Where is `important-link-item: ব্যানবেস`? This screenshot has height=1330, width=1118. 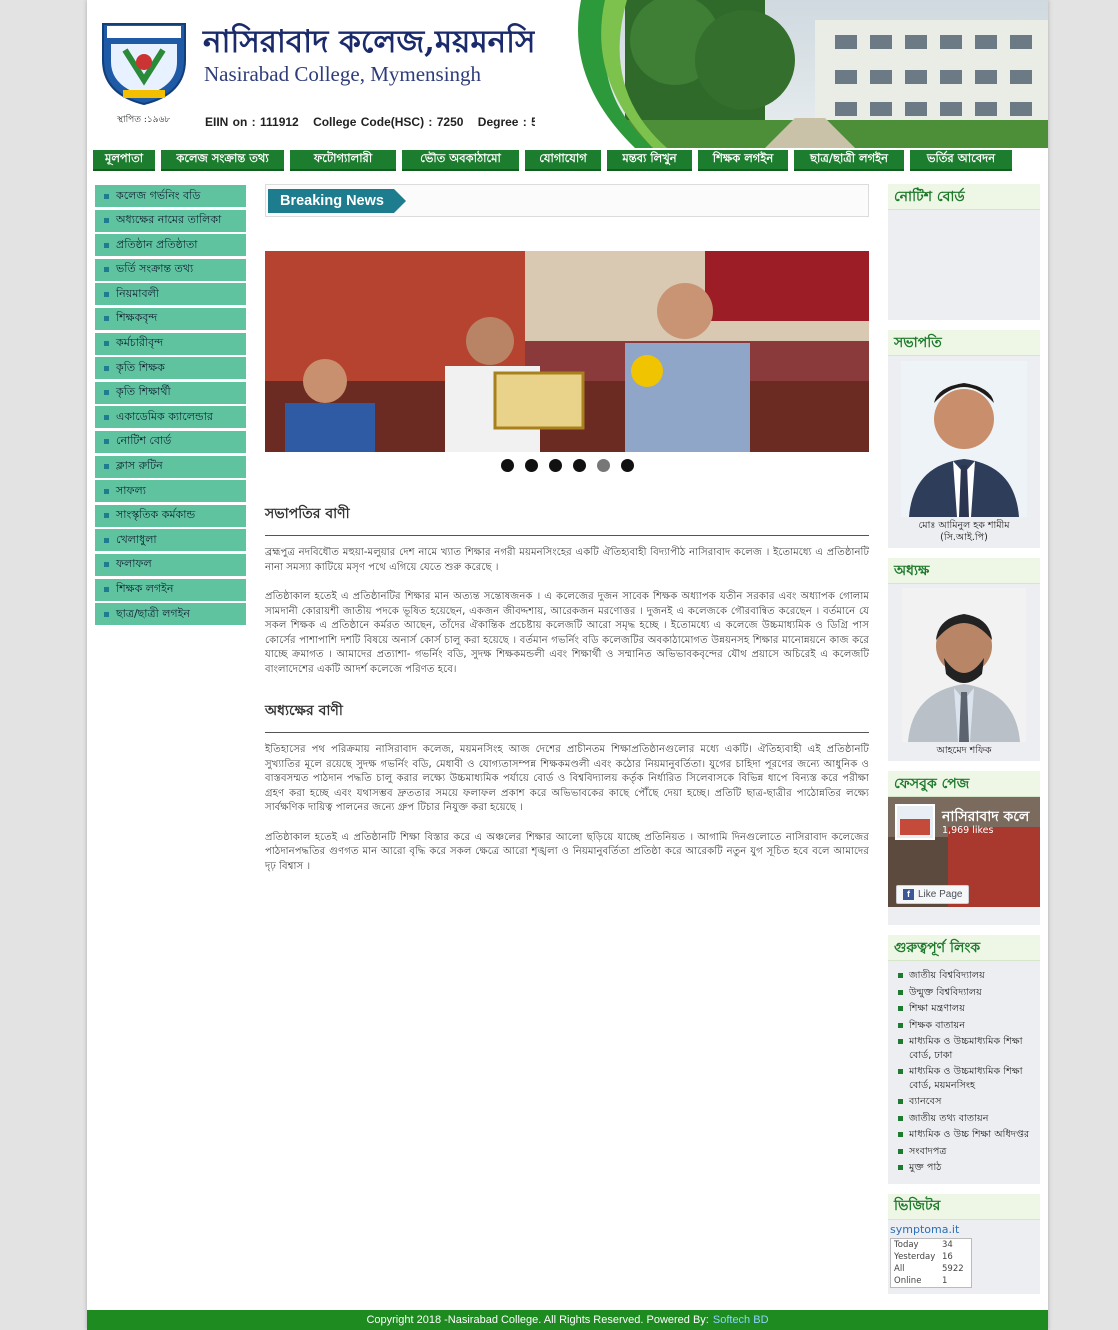 important-link-item: ব্যানবেস is located at coordinates (967, 1102).